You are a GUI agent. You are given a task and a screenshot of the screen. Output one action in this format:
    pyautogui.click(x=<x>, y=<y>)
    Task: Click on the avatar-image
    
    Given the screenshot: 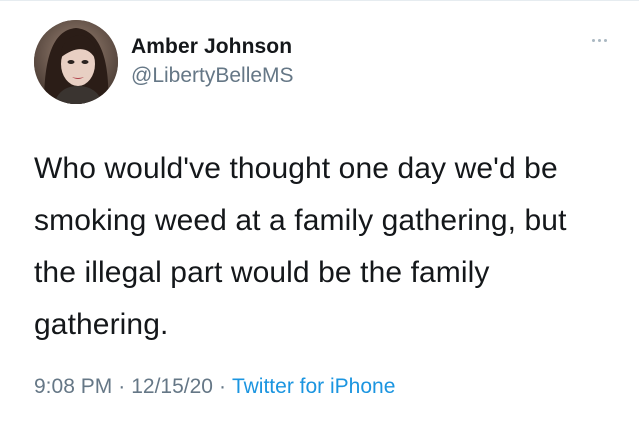 What is the action you would take?
    pyautogui.click(x=76, y=62)
    